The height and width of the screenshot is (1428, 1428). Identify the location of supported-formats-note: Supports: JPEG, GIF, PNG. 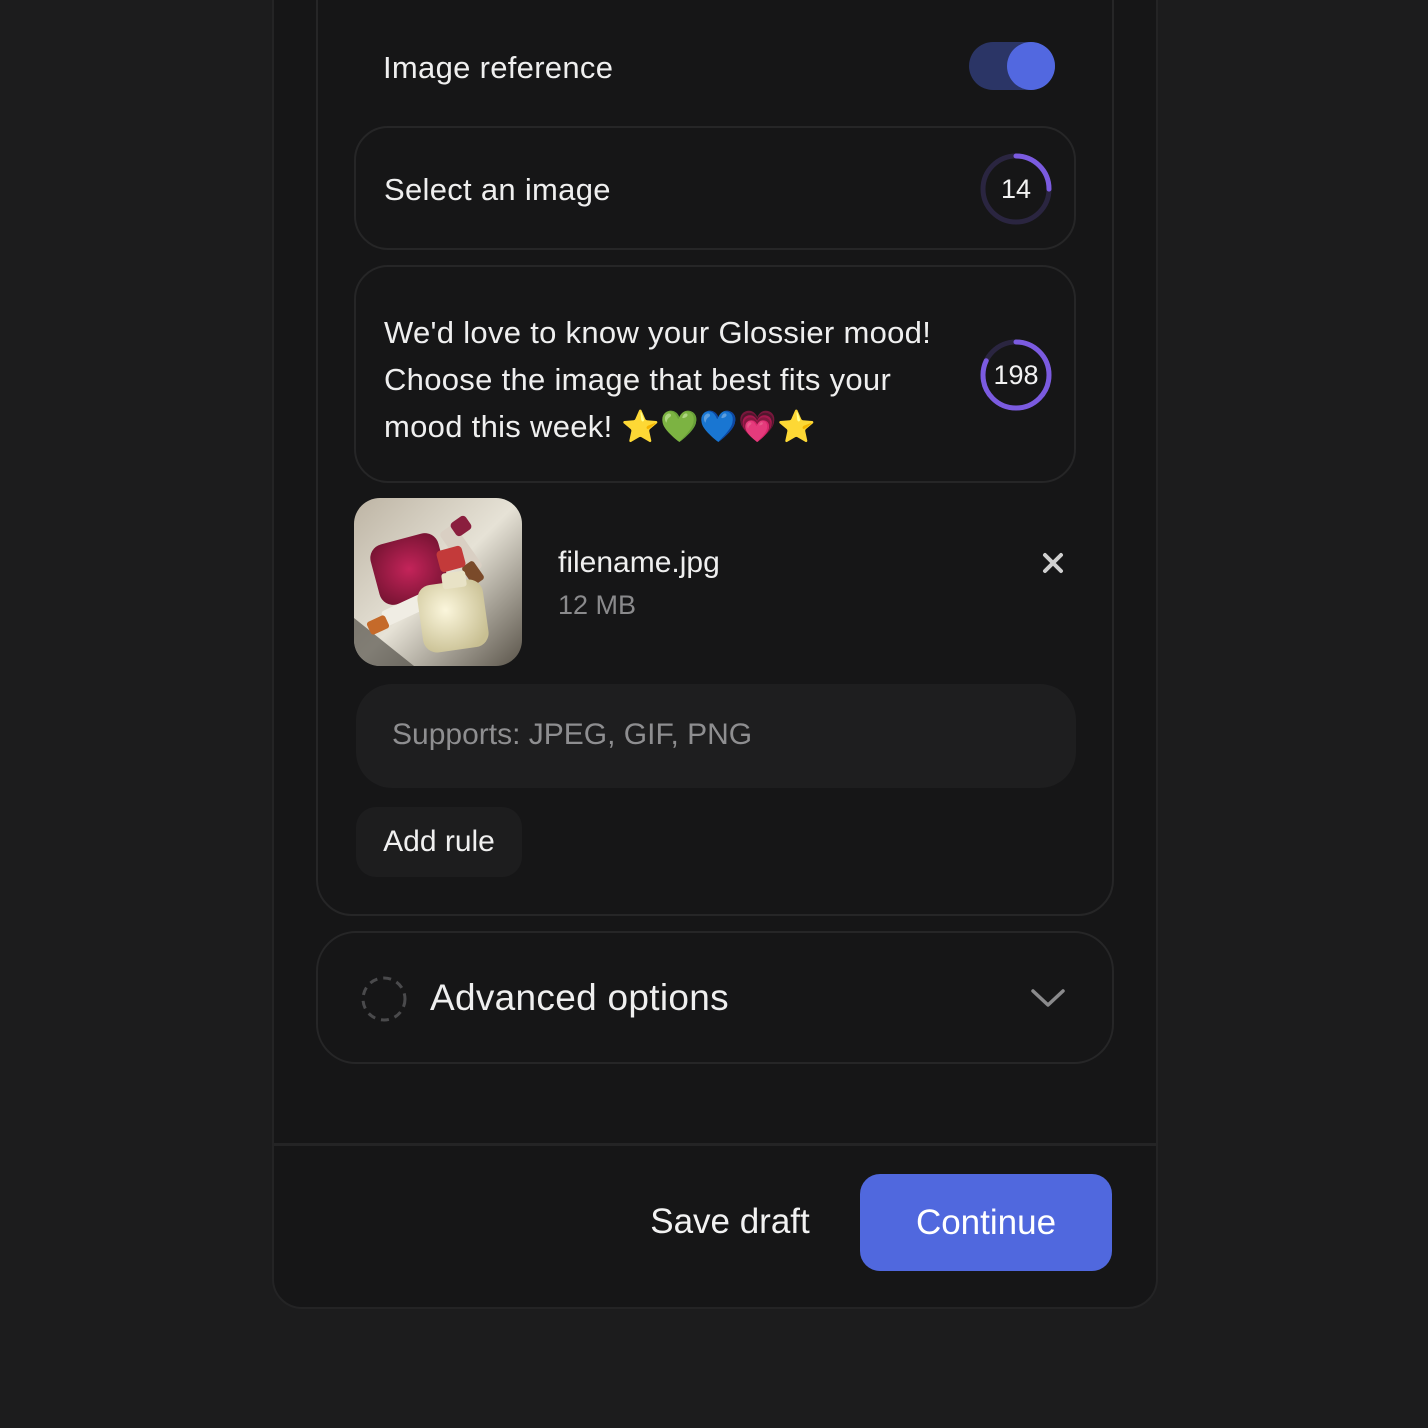
(716, 736).